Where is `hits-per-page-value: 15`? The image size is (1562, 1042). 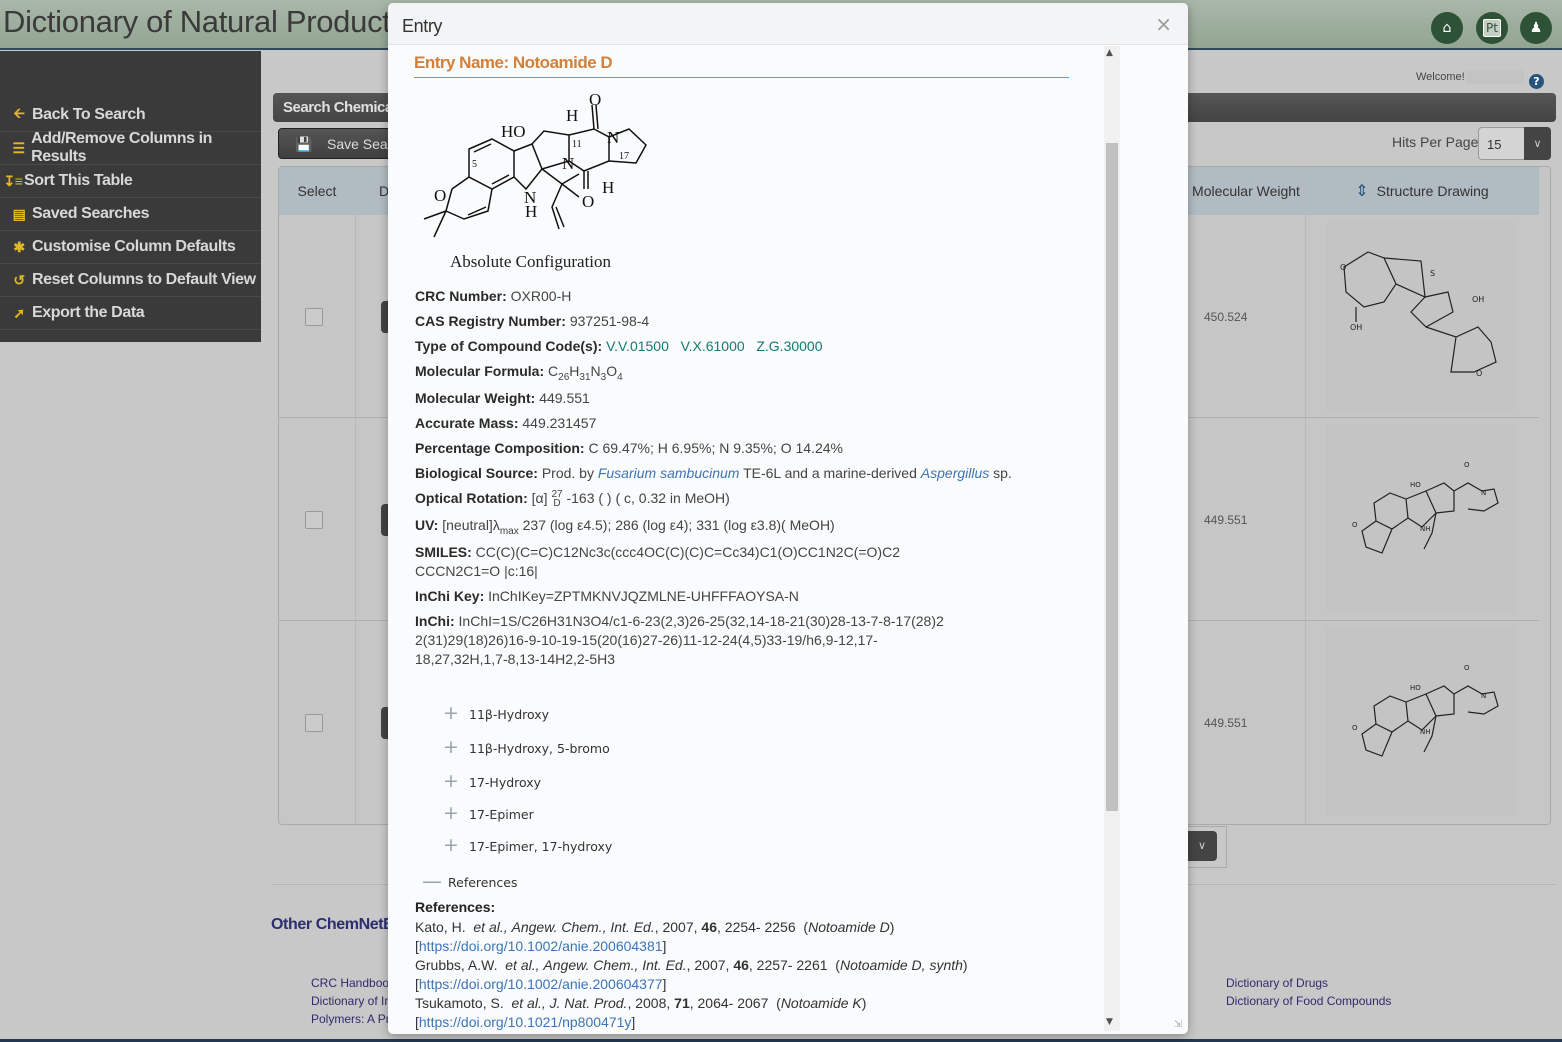 hits-per-page-value: 15 is located at coordinates (1494, 144).